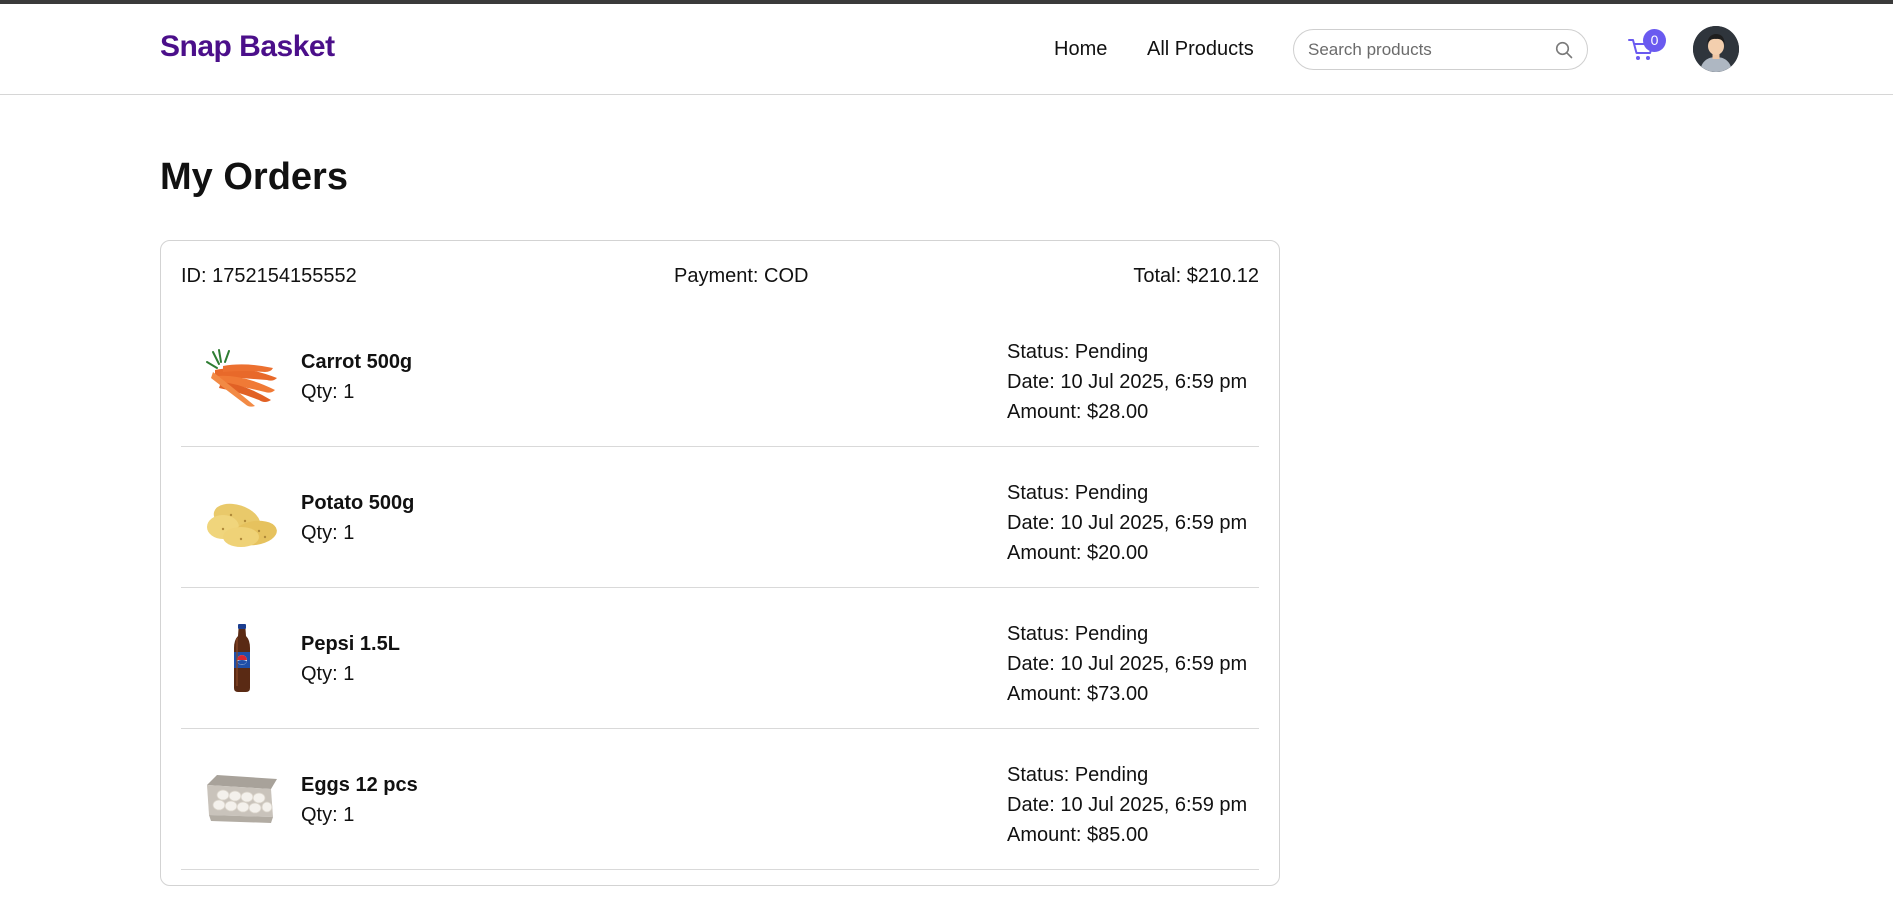  I want to click on carrot-image, so click(241, 378).